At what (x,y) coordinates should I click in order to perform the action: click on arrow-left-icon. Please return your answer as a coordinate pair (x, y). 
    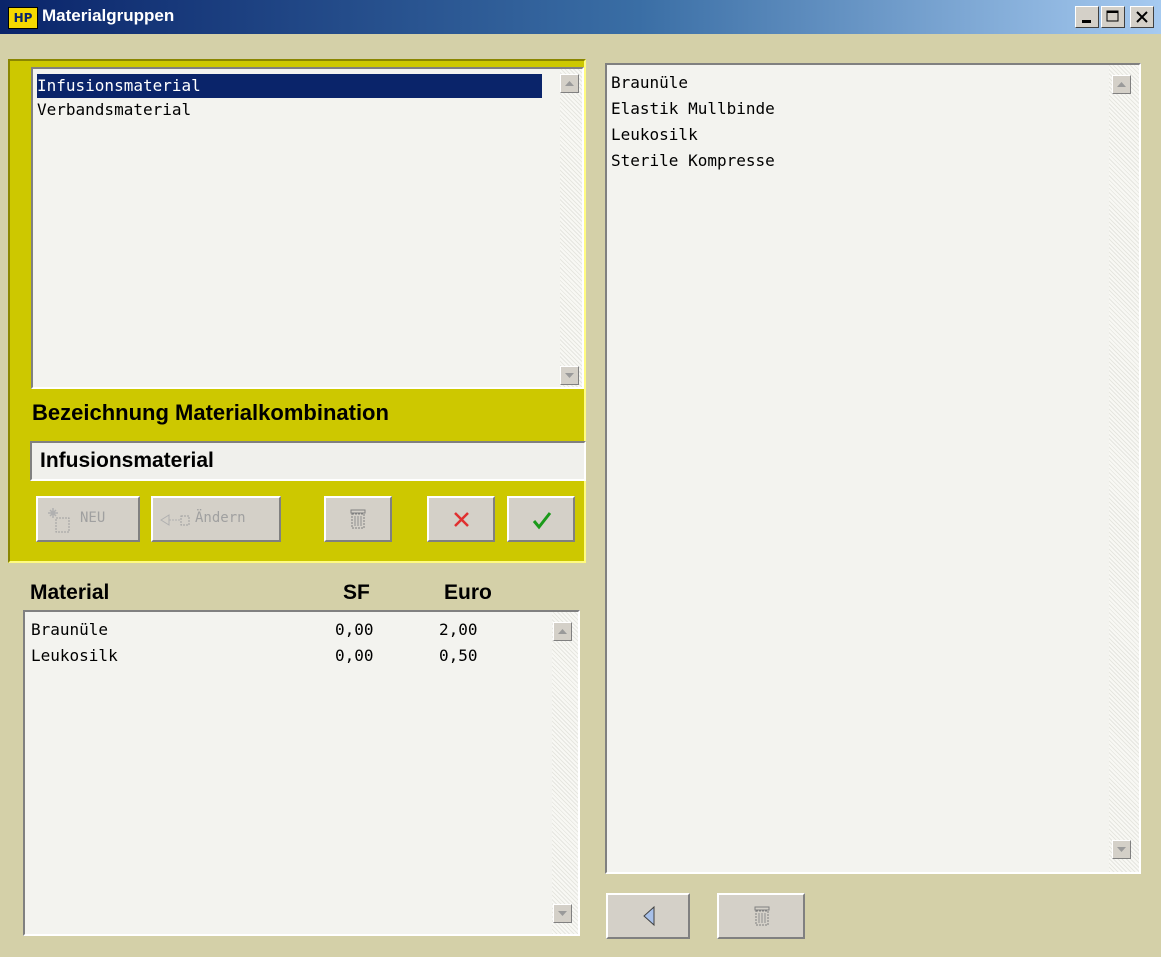
    Looking at the image, I should click on (649, 916).